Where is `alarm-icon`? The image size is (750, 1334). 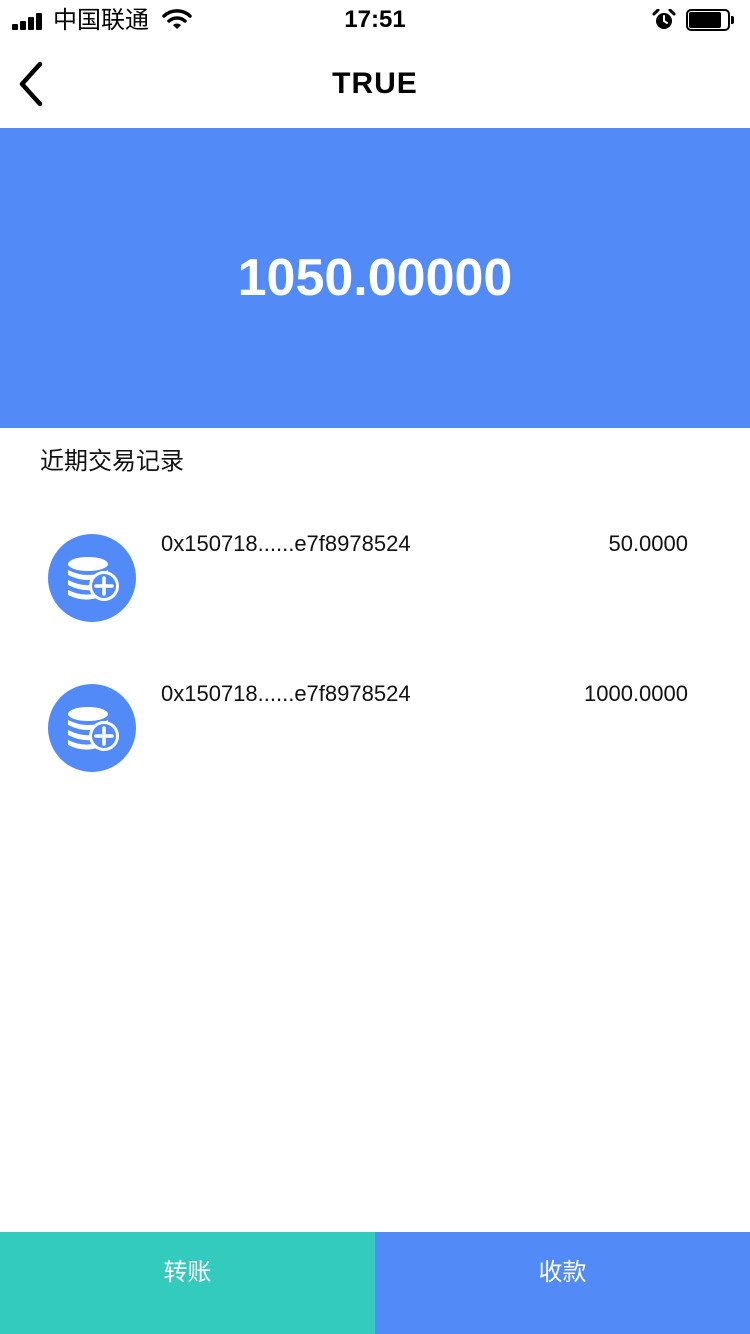
alarm-icon is located at coordinates (664, 19).